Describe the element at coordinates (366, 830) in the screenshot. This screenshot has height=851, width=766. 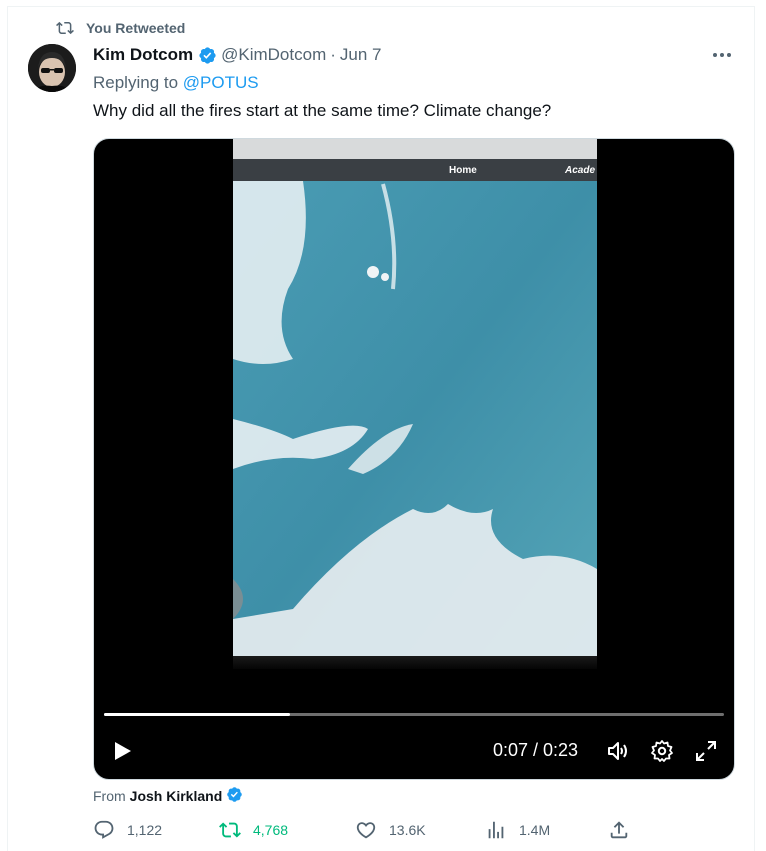
I see `like-icon` at that location.